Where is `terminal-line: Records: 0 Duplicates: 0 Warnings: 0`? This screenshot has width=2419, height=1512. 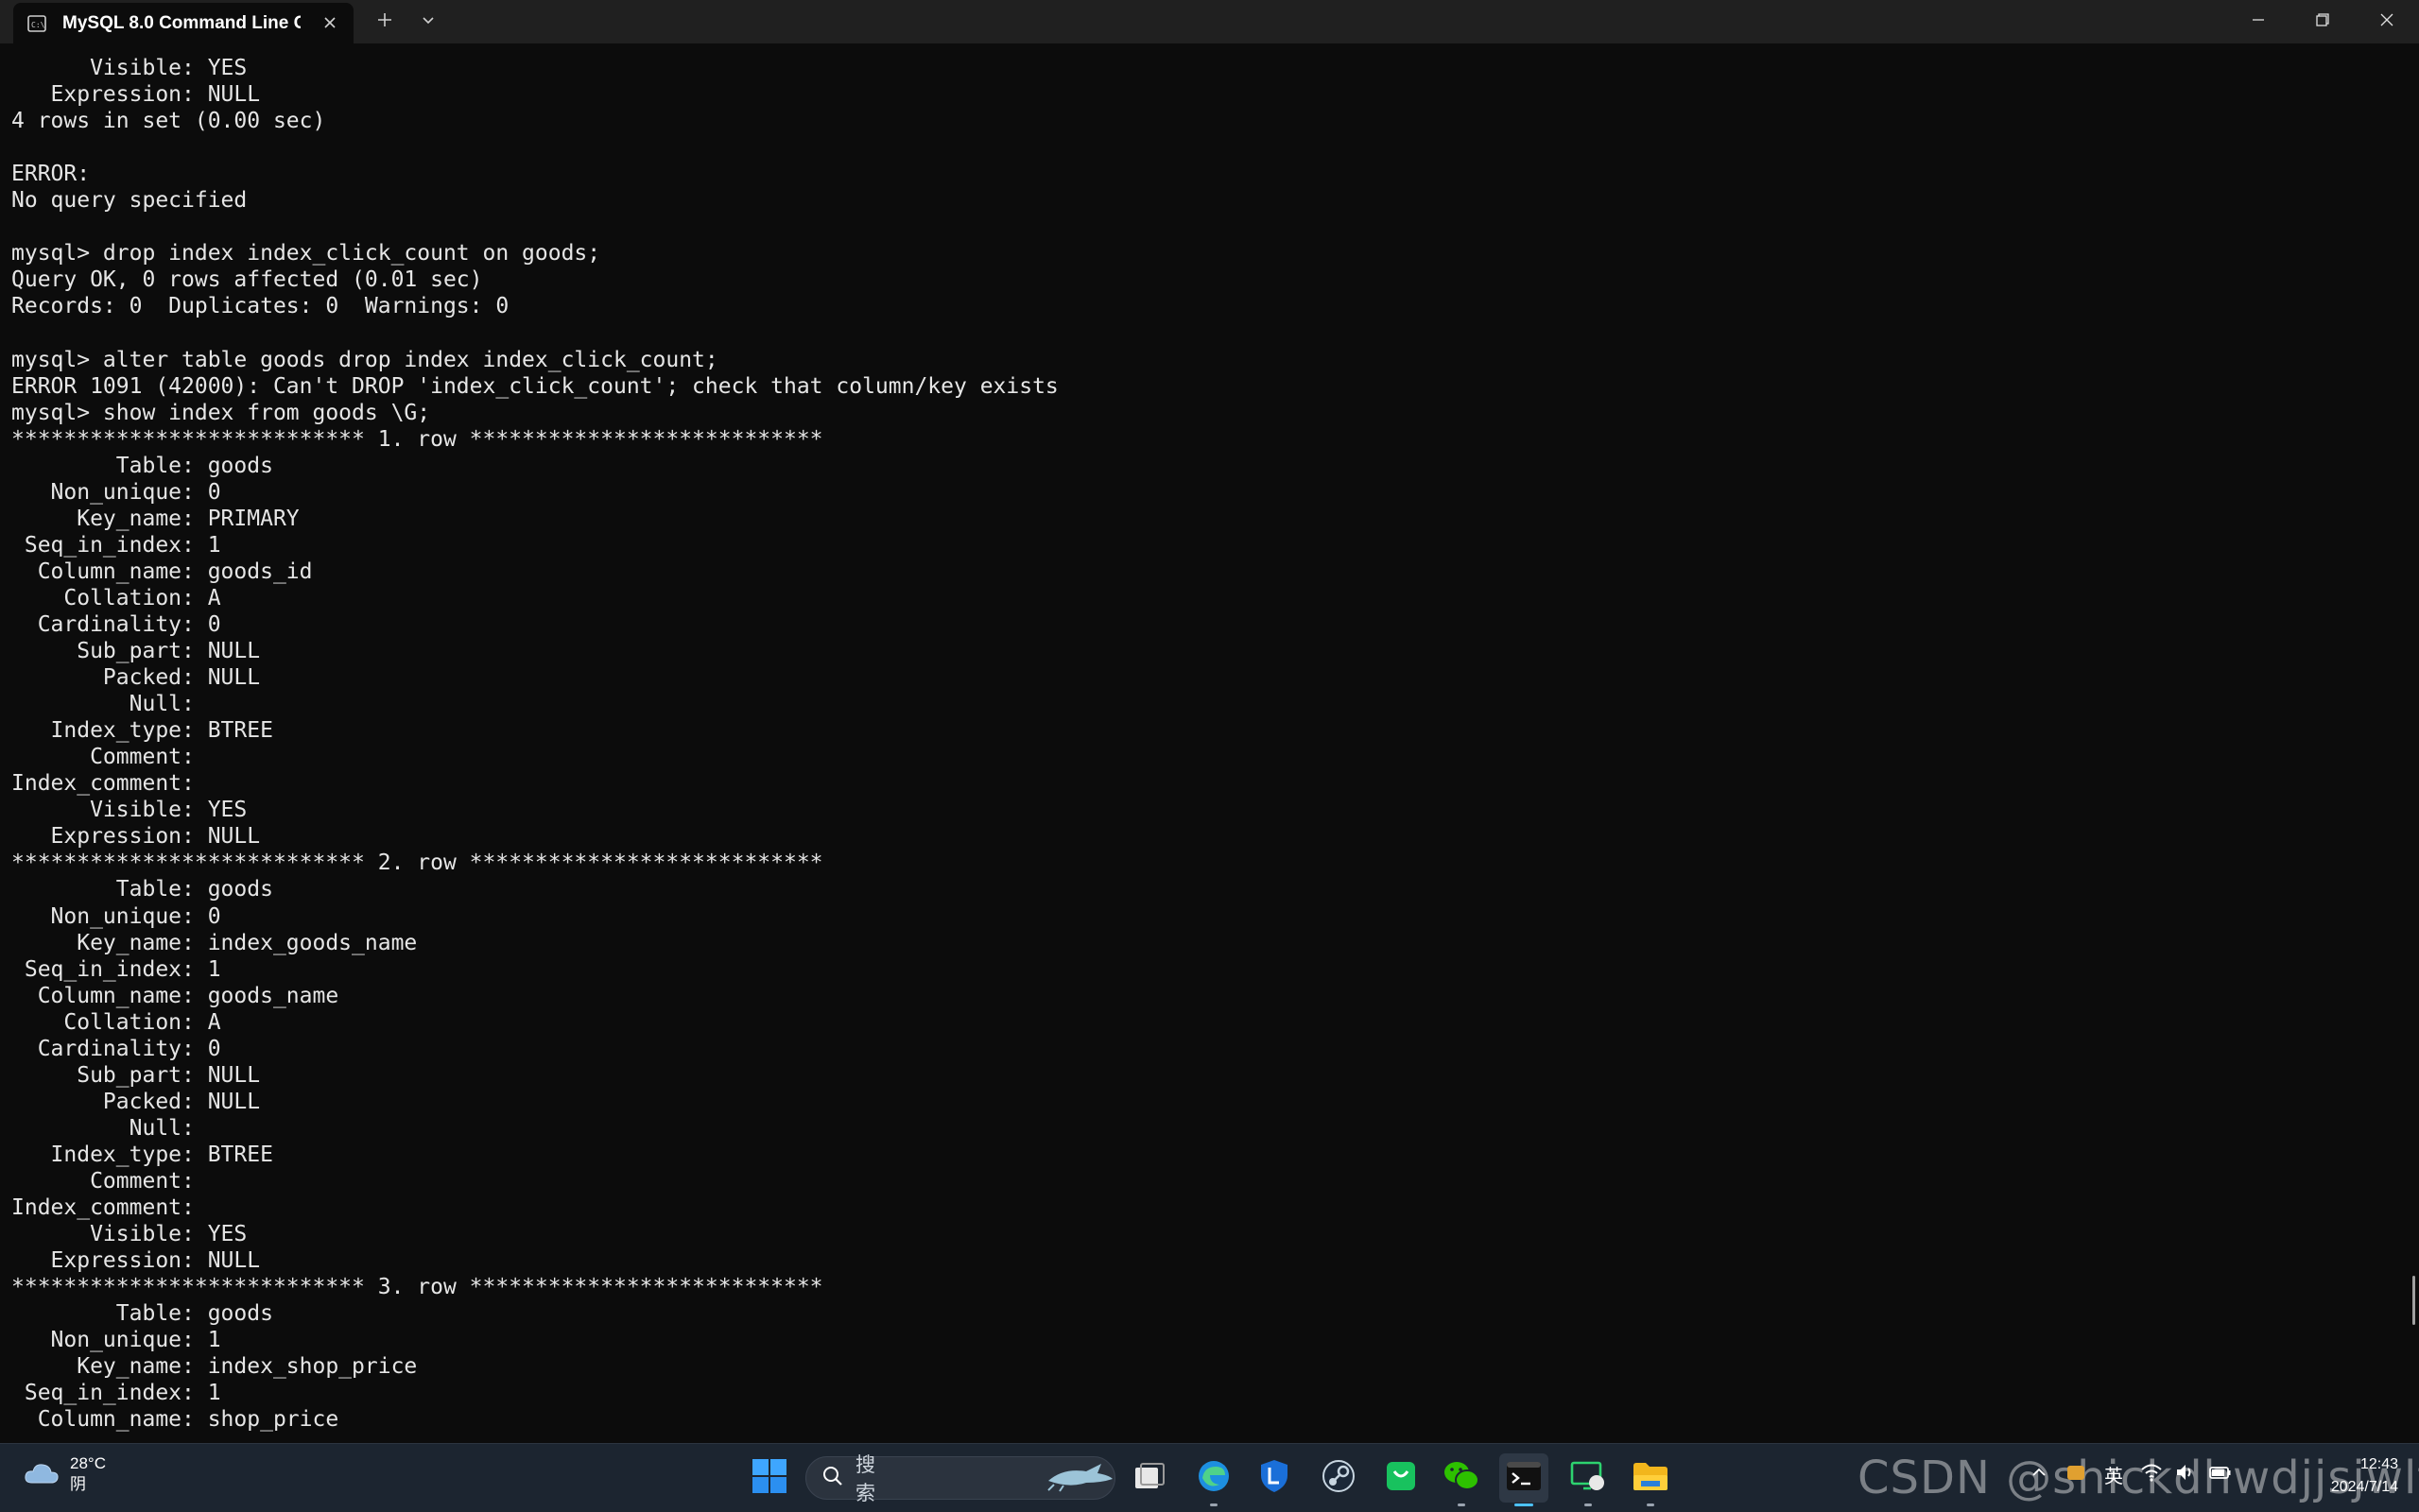 terminal-line: Records: 0 Duplicates: 0 Warnings: 0 is located at coordinates (260, 306).